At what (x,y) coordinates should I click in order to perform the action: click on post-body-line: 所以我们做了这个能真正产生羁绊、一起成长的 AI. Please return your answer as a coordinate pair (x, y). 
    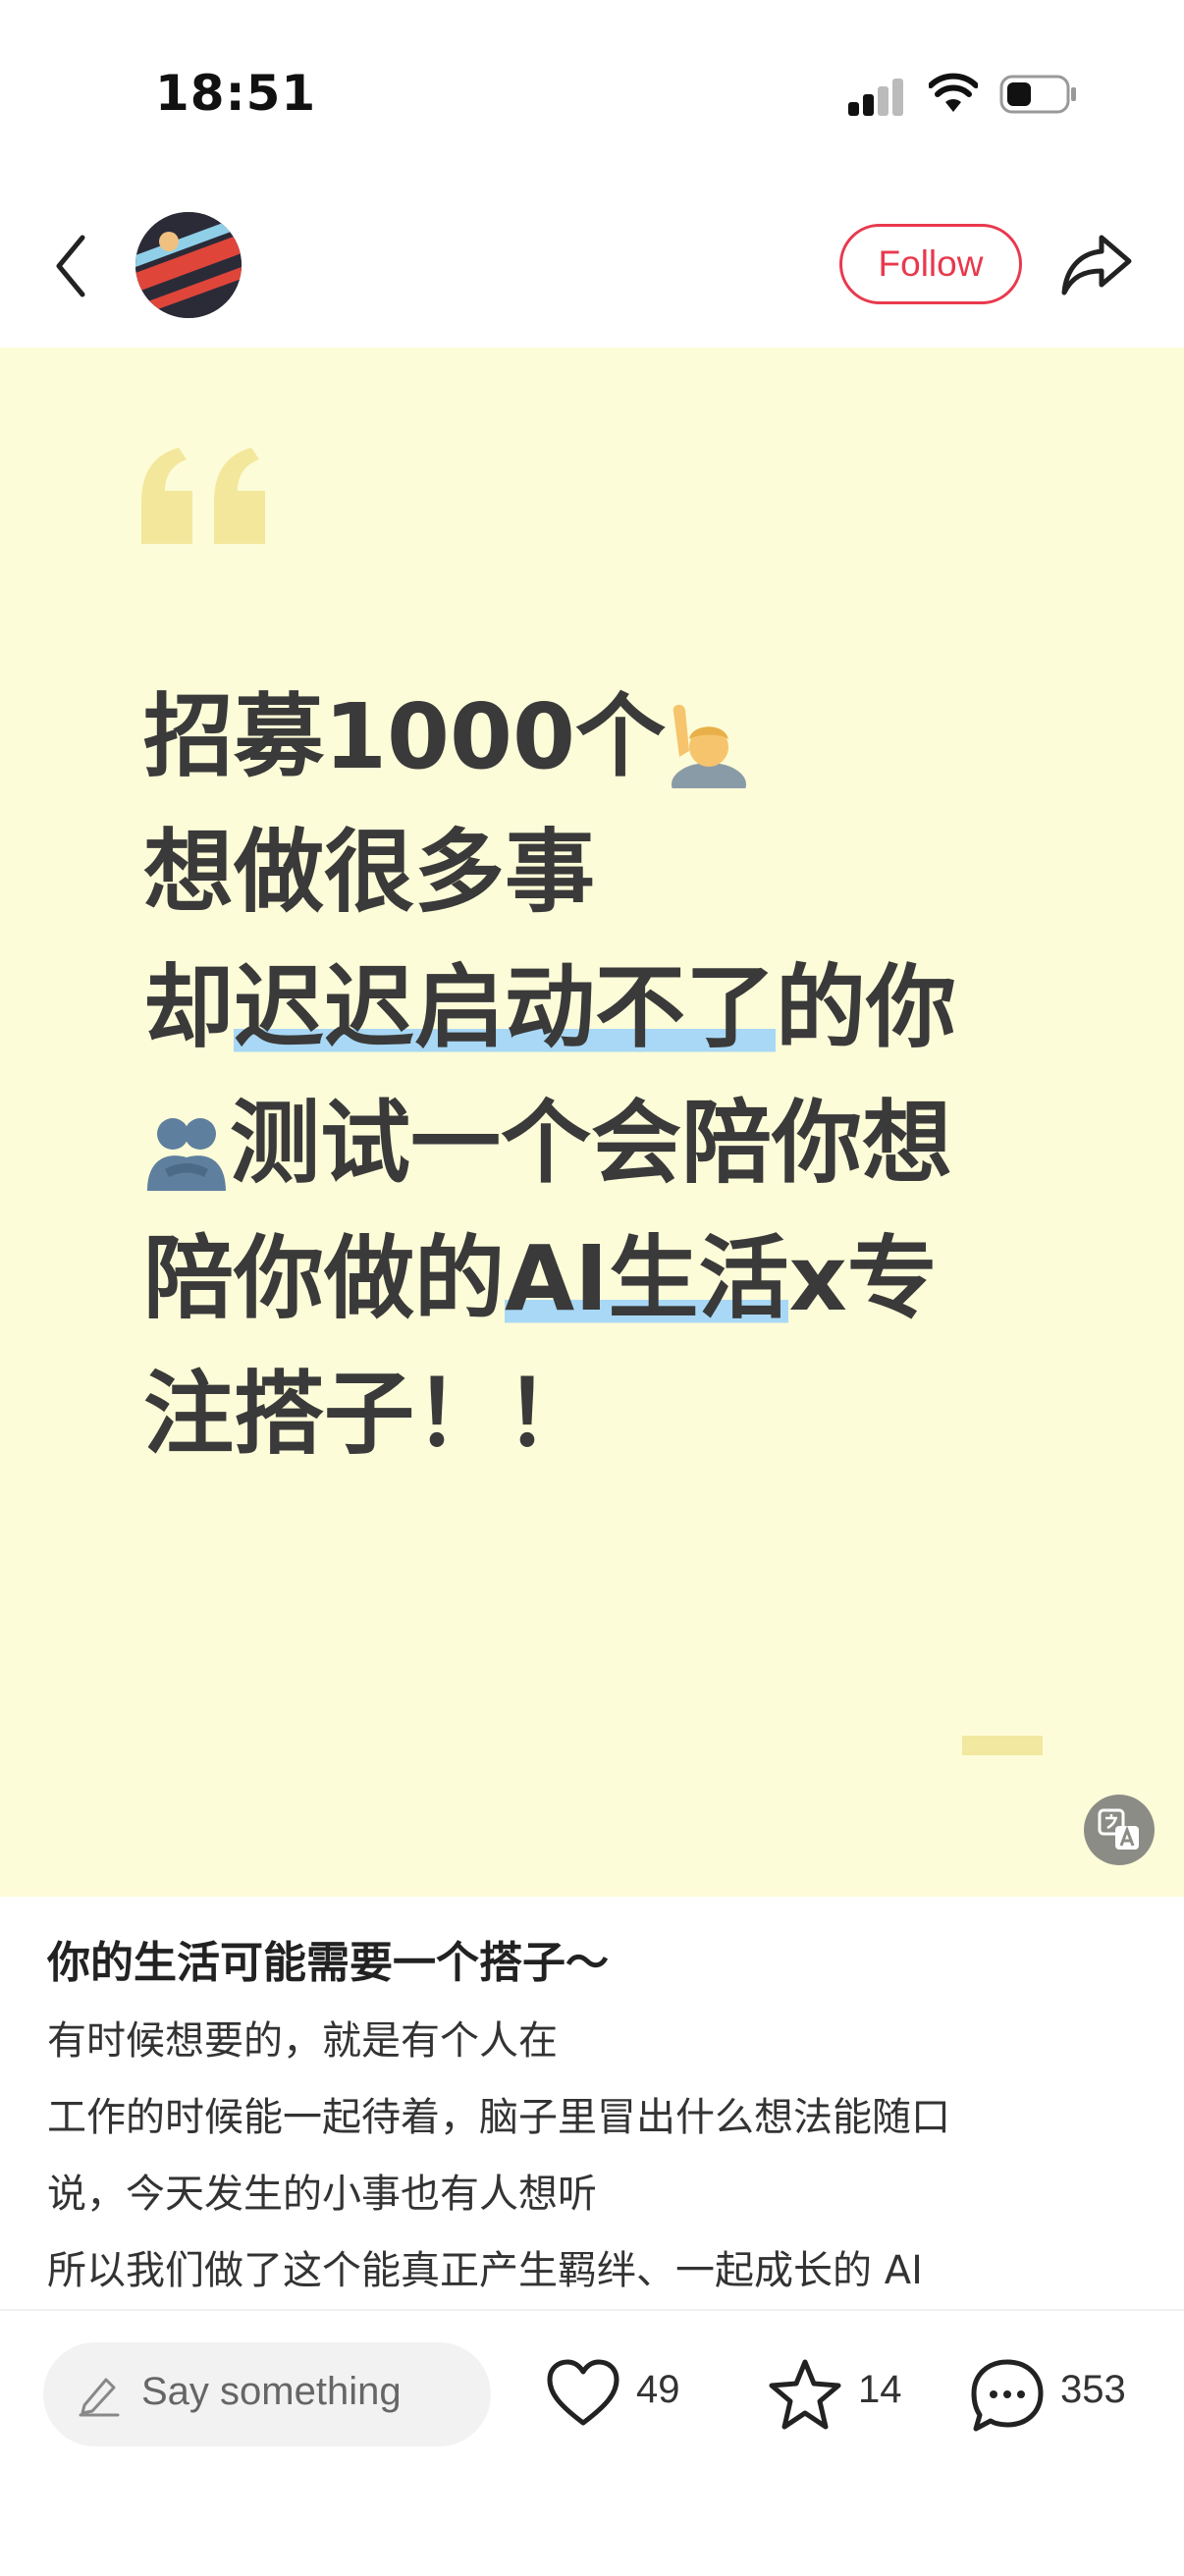
    Looking at the image, I should click on (485, 2270).